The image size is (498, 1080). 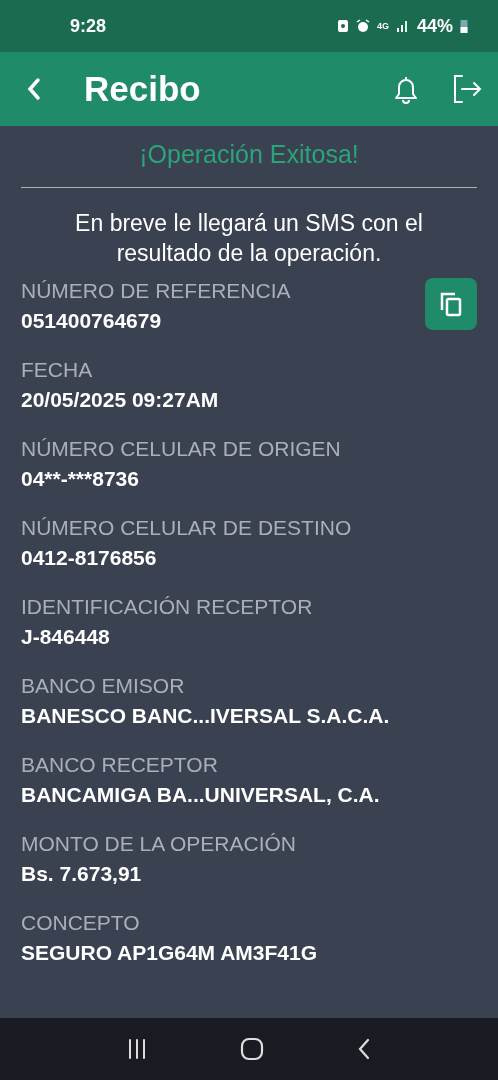 What do you see at coordinates (362, 26) in the screenshot?
I see `alarm-icon` at bounding box center [362, 26].